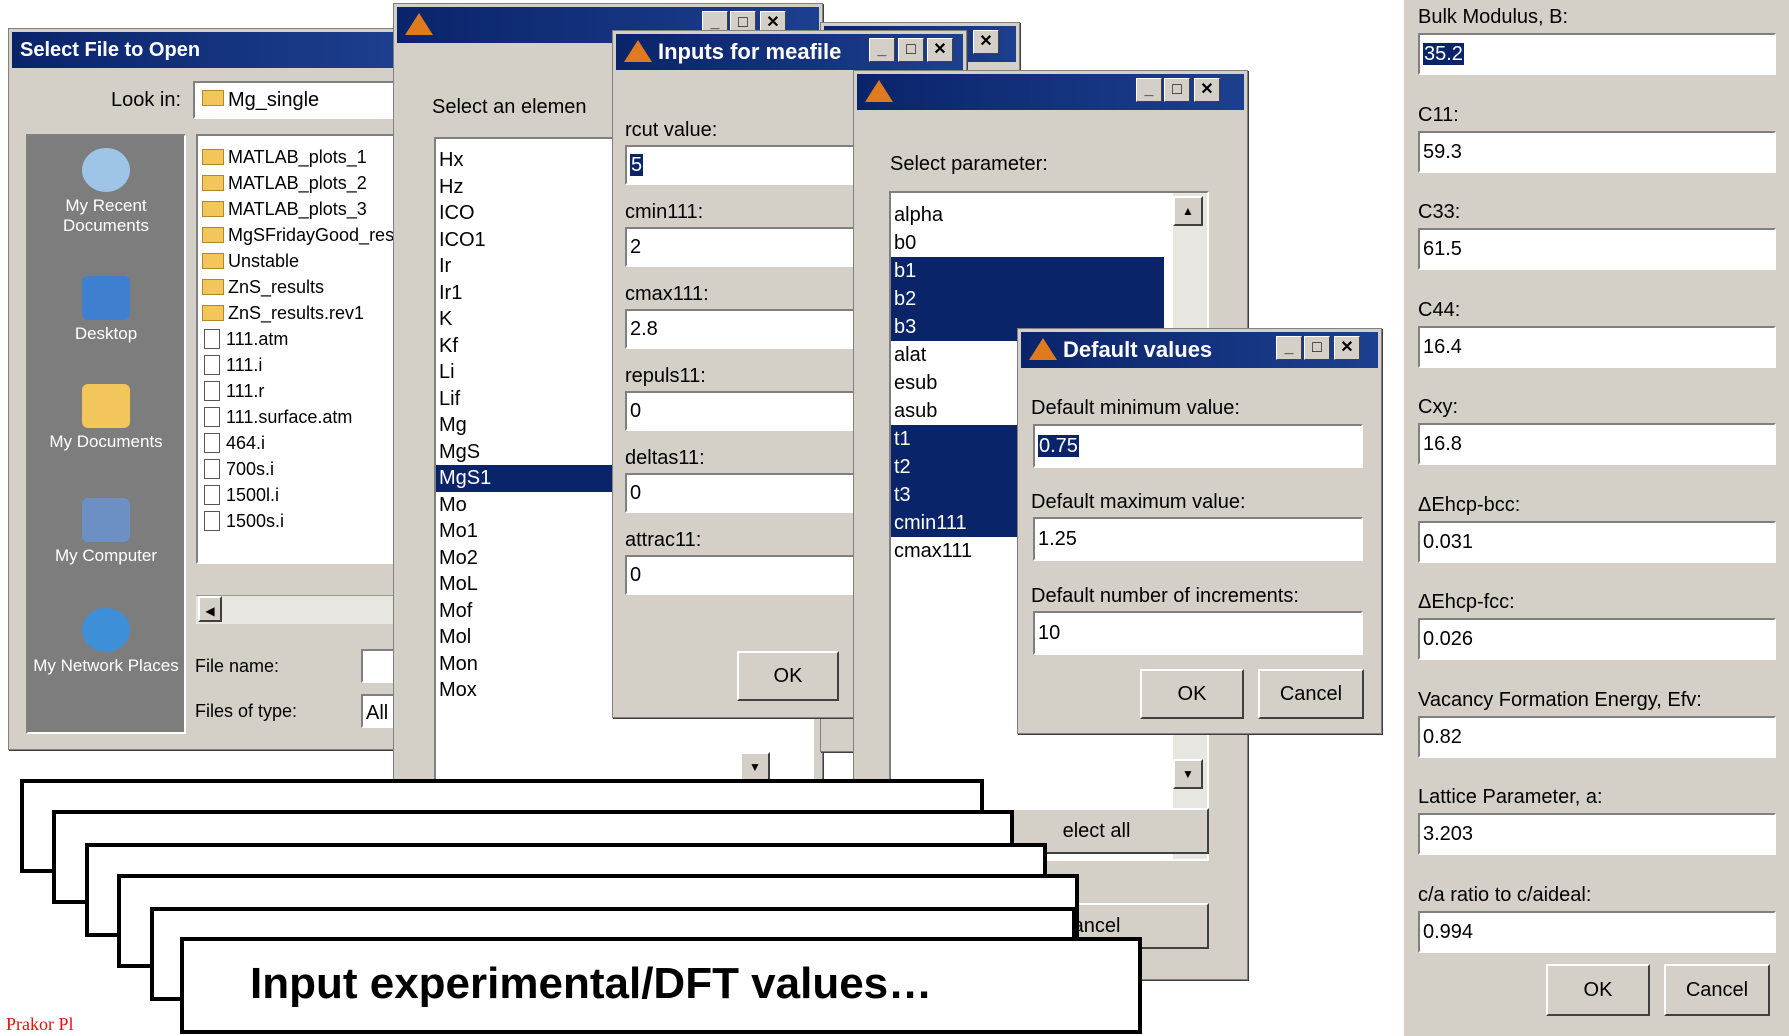  Describe the element at coordinates (303, 495) in the screenshot. I see `file-item: 1500l.i` at that location.